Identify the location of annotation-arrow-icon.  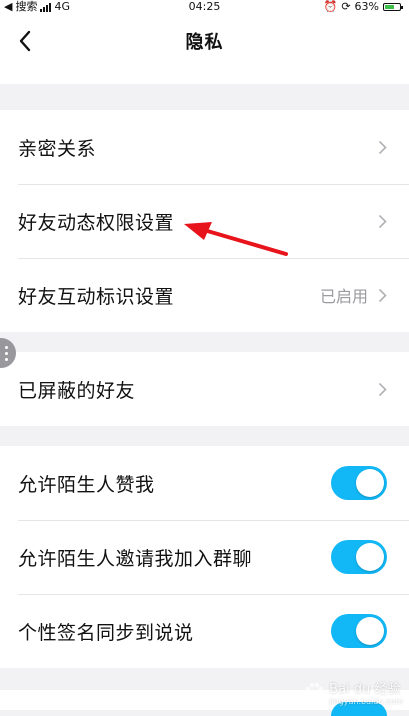
(235, 239).